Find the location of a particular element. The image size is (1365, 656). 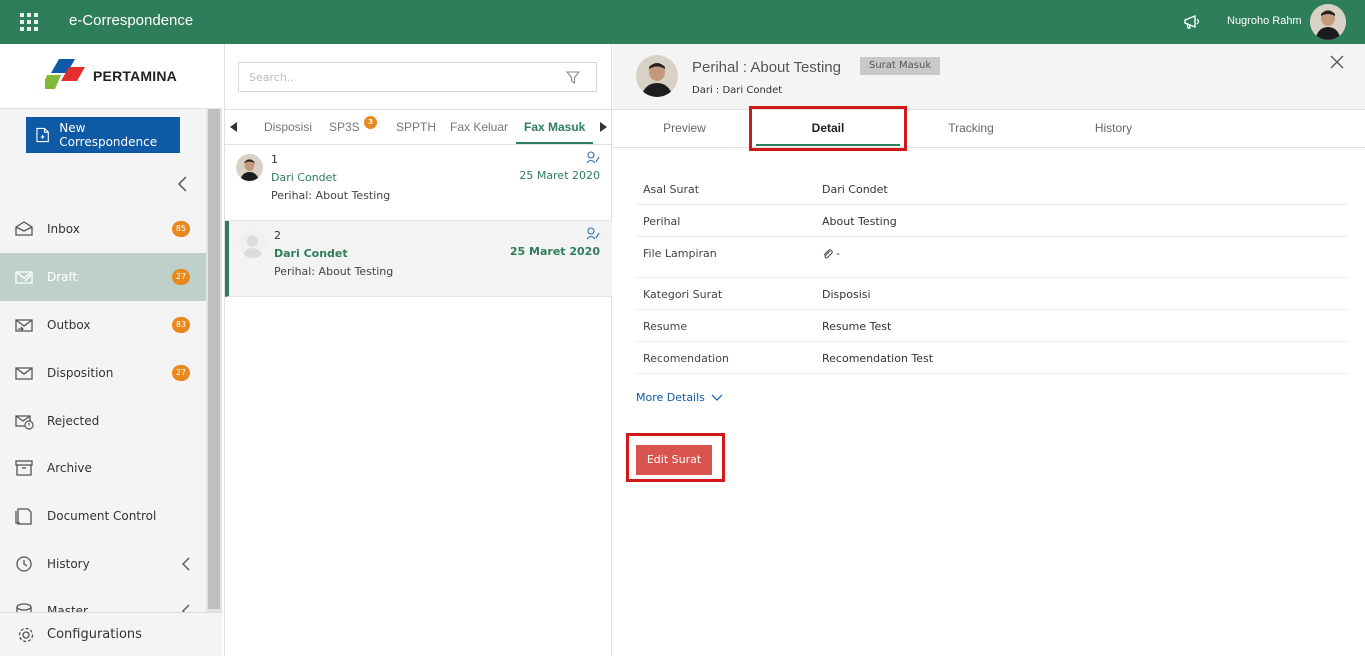

inbox-icon is located at coordinates (24, 228).